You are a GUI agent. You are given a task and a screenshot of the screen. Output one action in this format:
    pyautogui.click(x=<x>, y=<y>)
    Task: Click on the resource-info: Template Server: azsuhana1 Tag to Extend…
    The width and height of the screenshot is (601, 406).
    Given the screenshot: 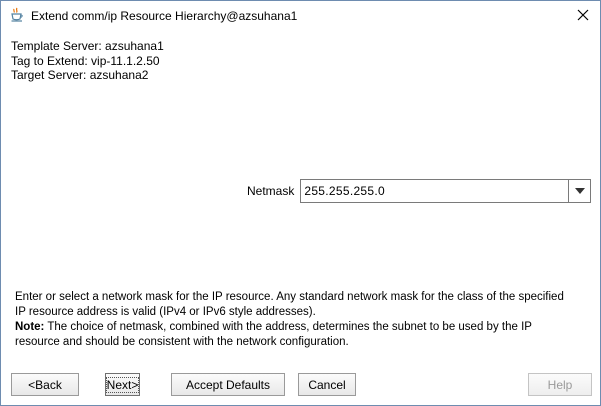 What is the action you would take?
    pyautogui.click(x=87, y=61)
    